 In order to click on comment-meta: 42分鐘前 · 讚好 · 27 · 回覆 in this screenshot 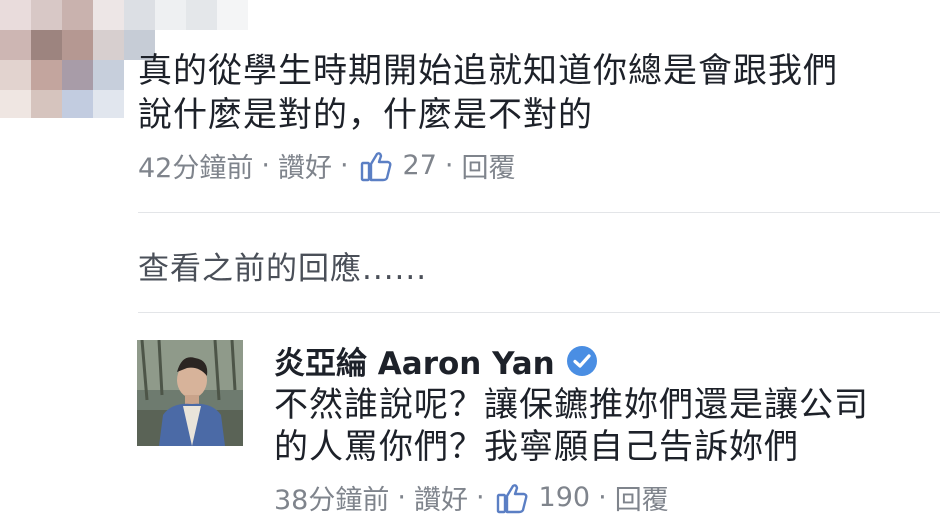, I will do `click(327, 165)`.